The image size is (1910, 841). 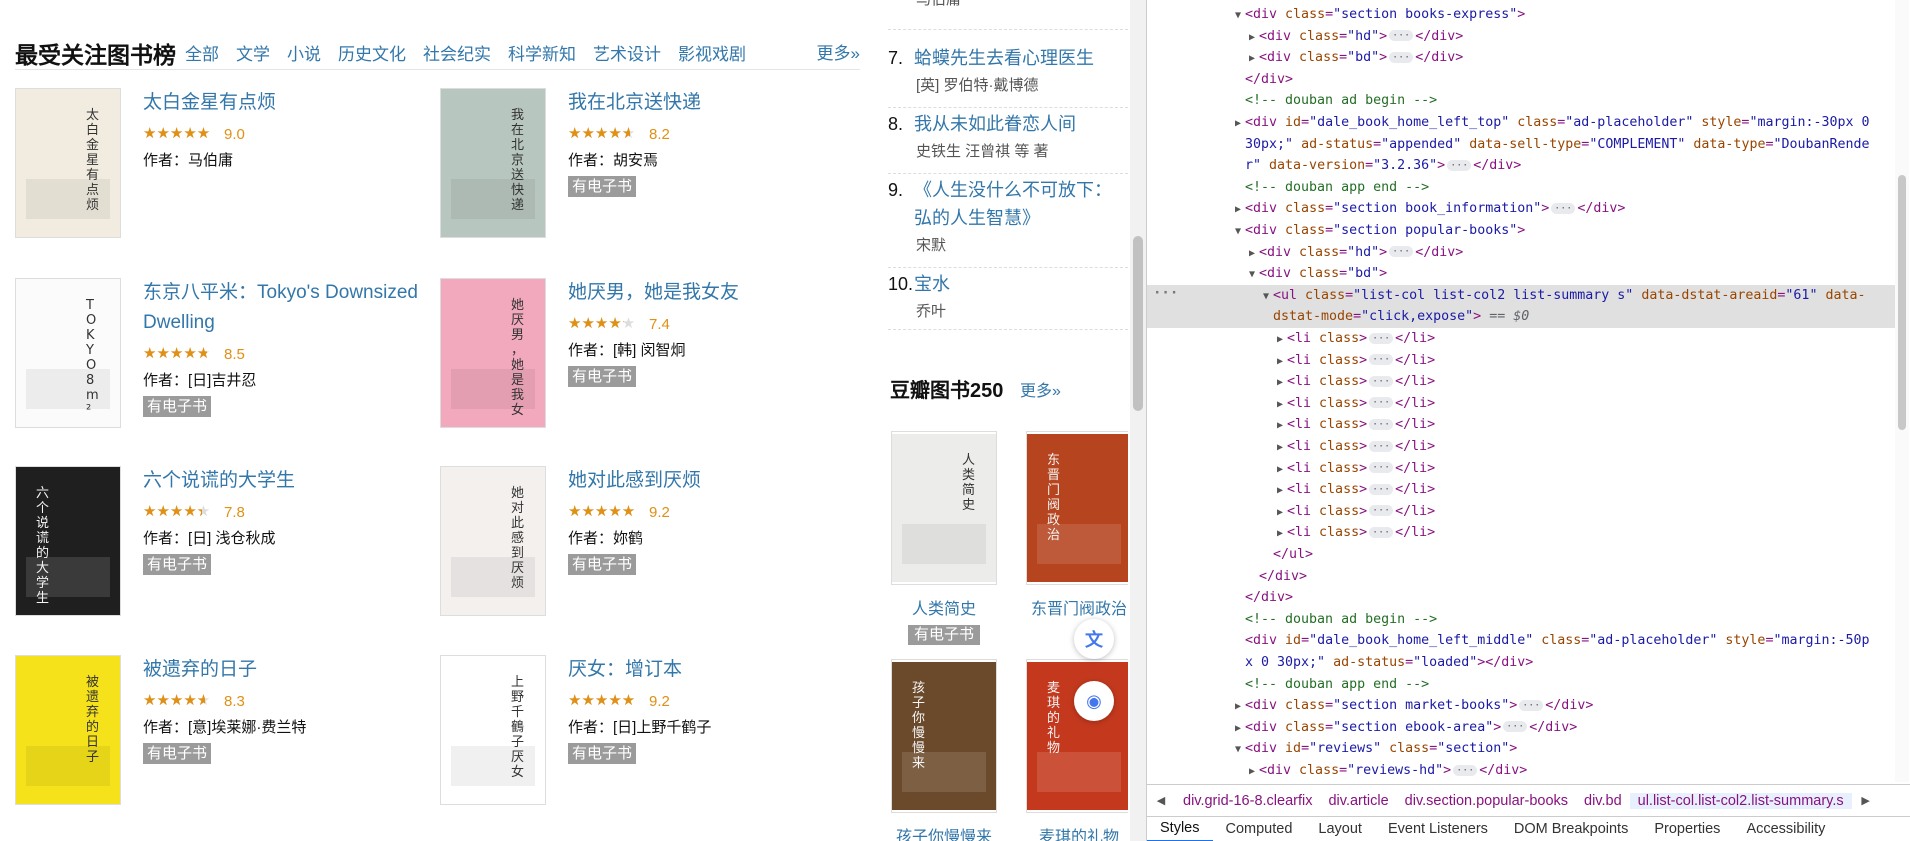 I want to click on dom-node-line: r" data-version="3.2.36"> ··· </div>, so click(x=1521, y=166).